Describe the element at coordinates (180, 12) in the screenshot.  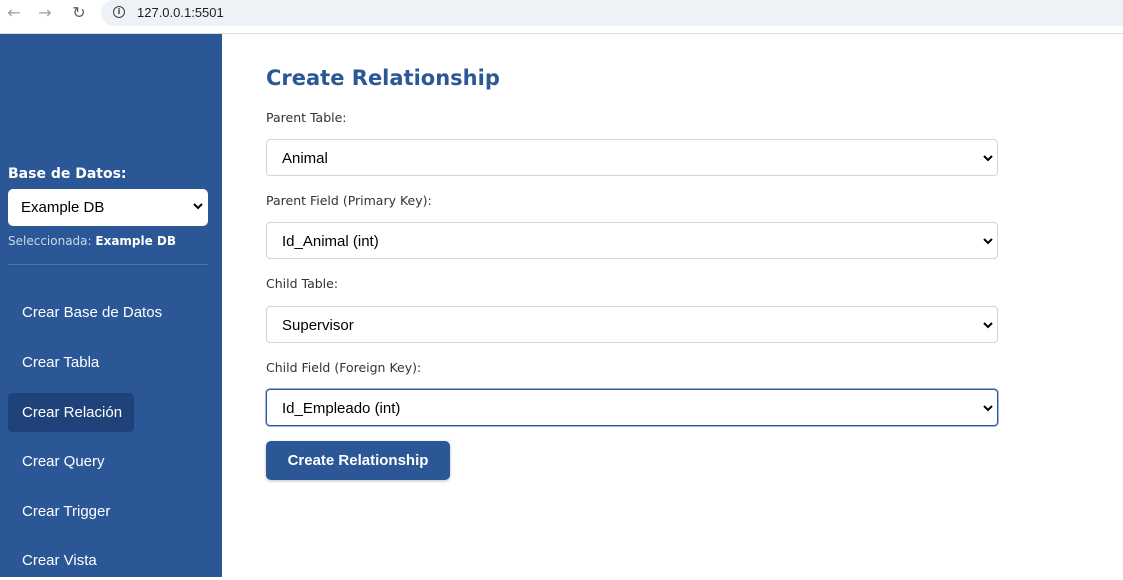
I see `url-text: 127.0.0.1:5501` at that location.